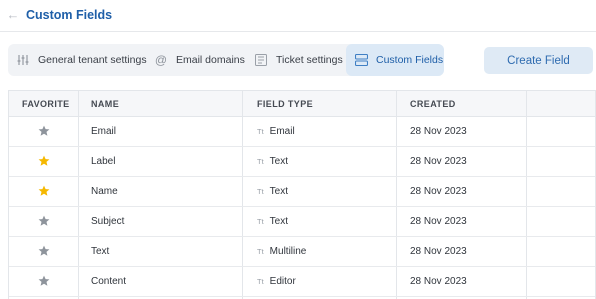 The image size is (596, 299). I want to click on field-type-cell: Tt Multiline, so click(281, 252).